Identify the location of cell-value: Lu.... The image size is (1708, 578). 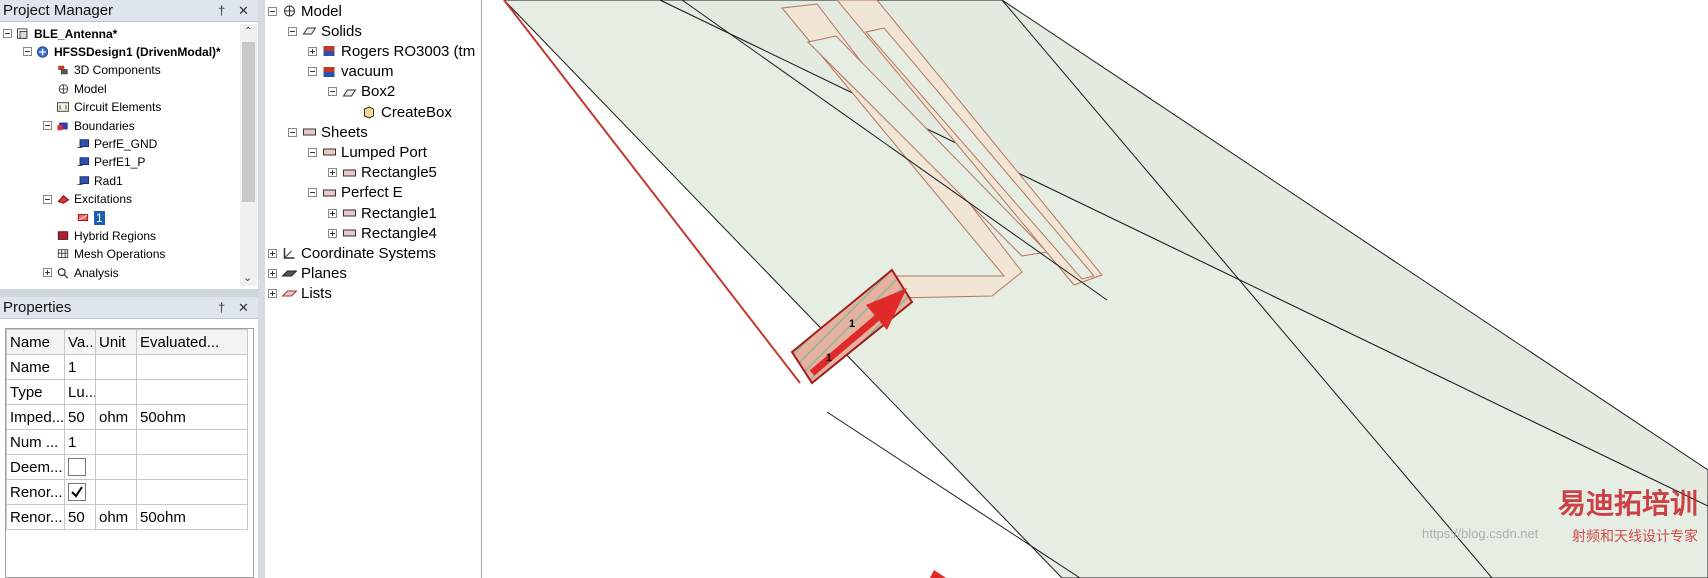
(80, 392).